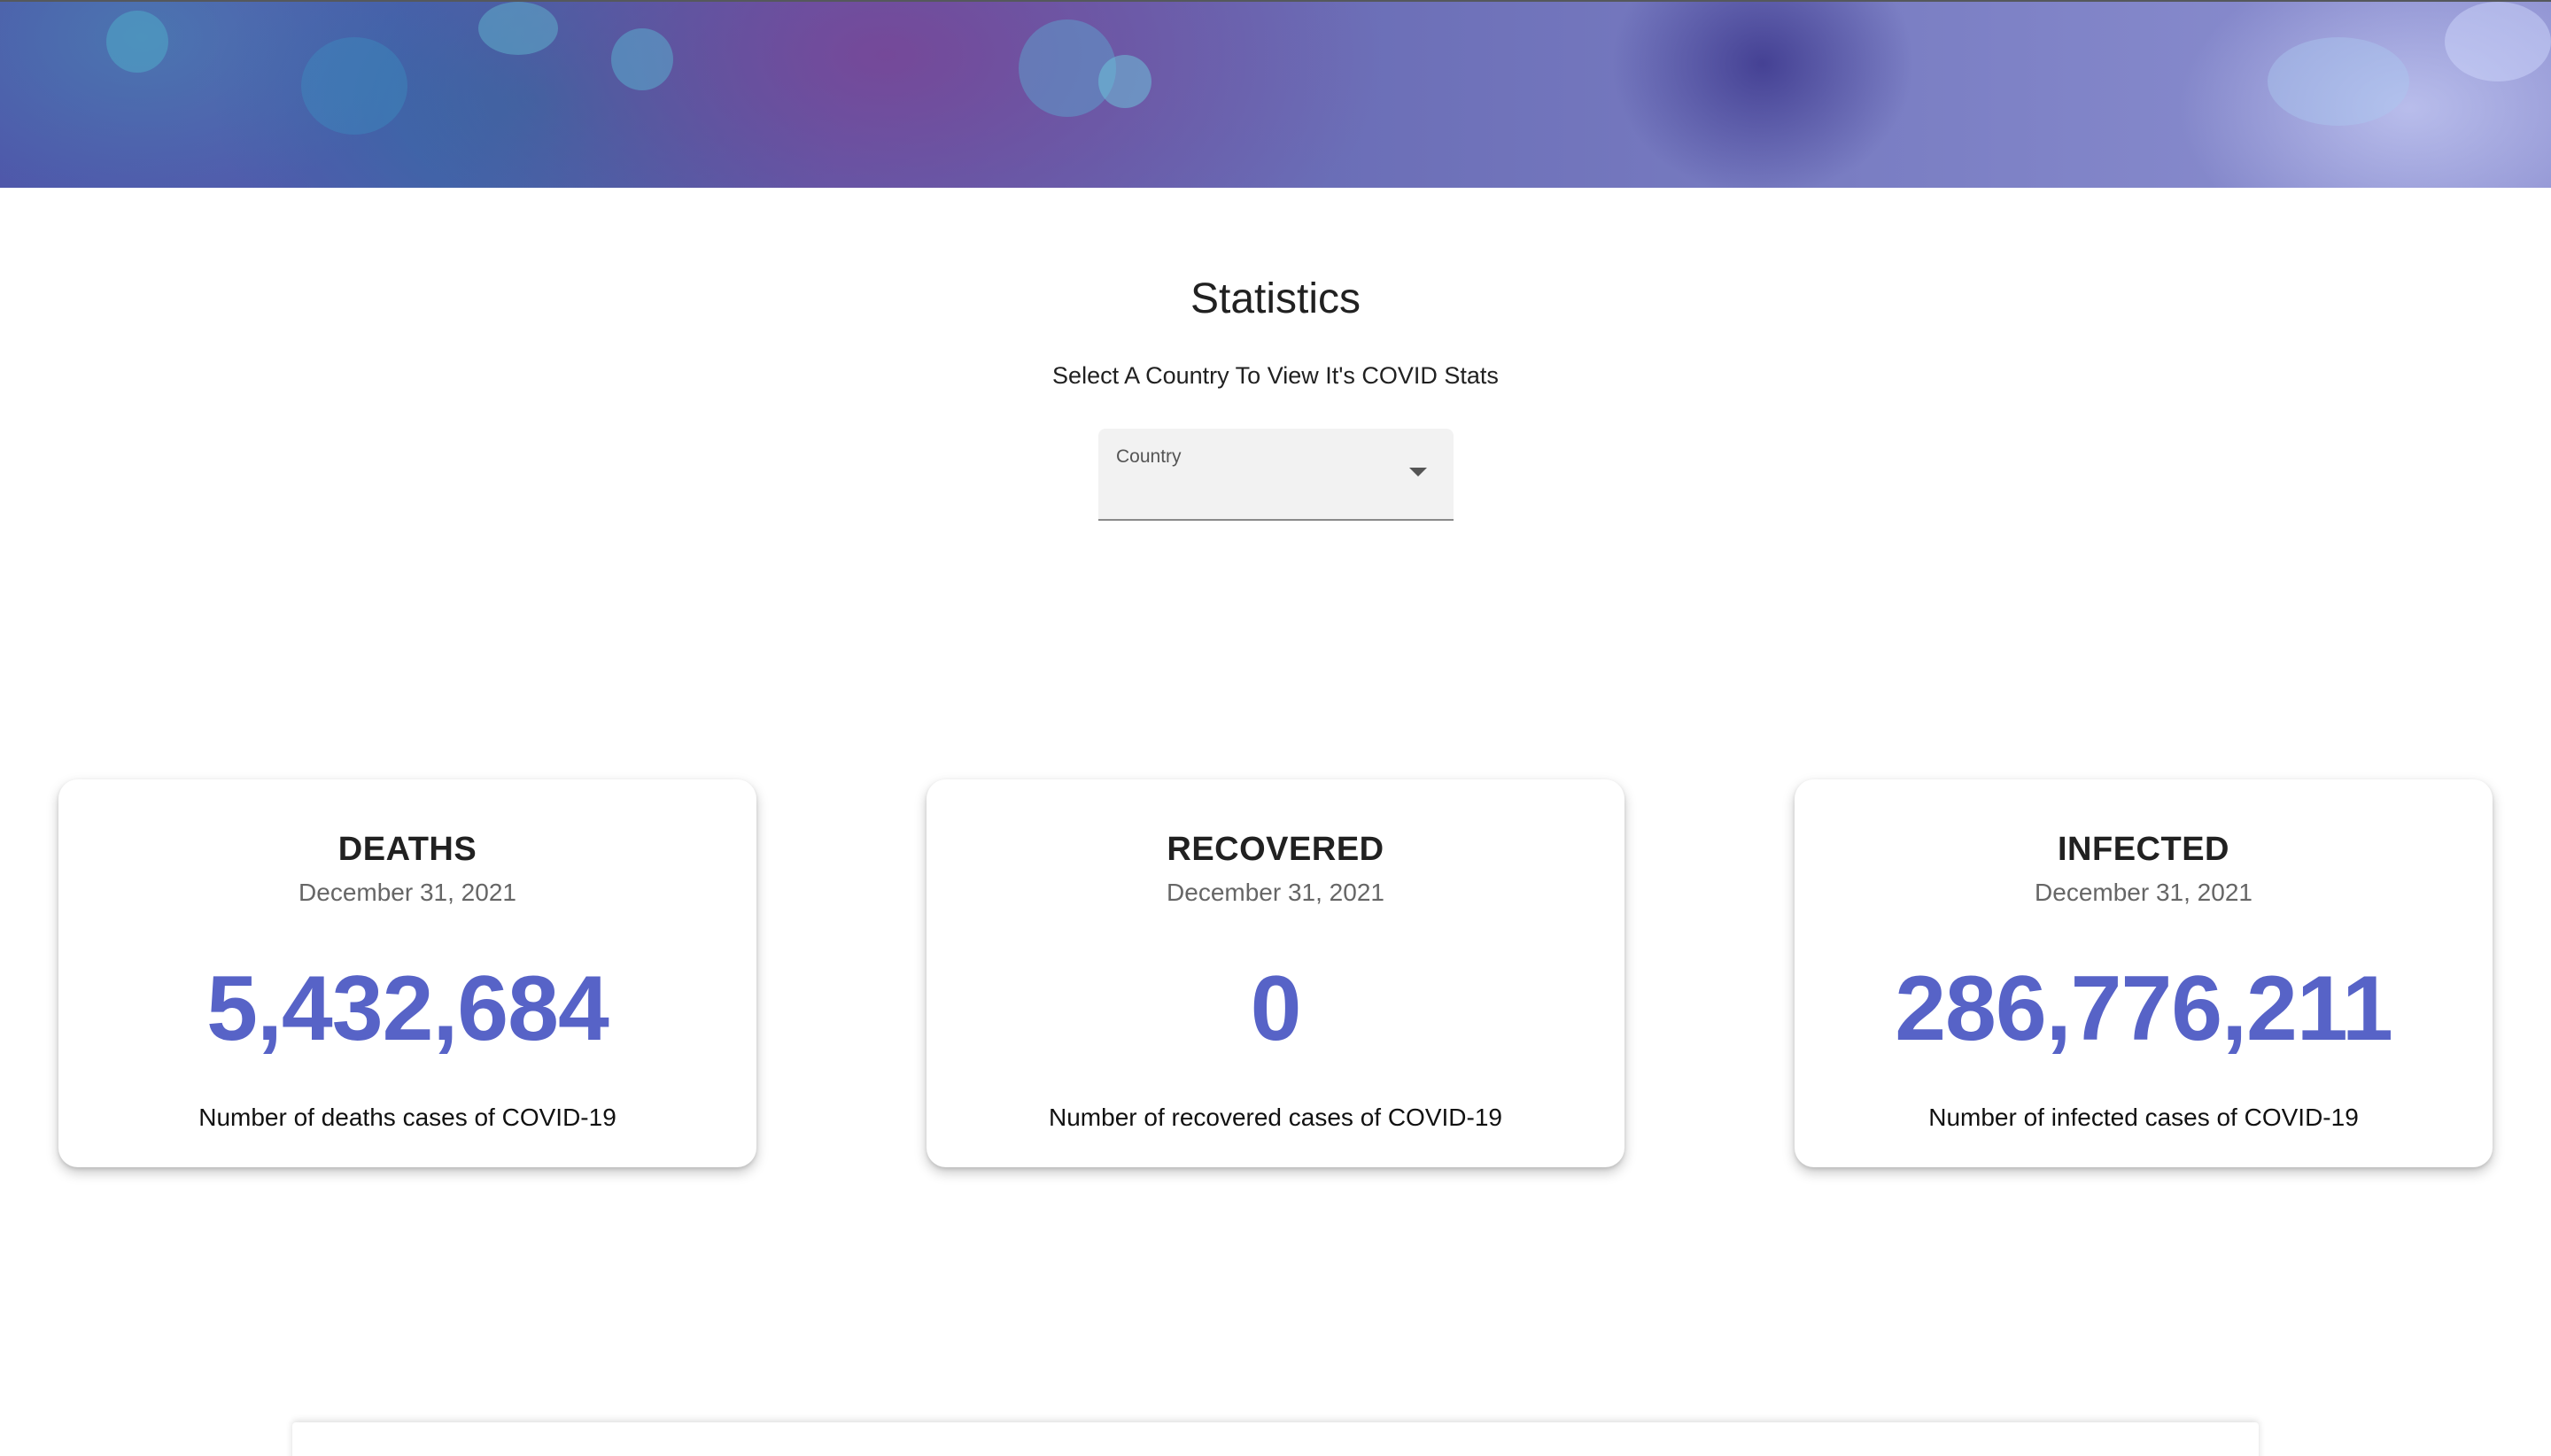 This screenshot has height=1456, width=2551. What do you see at coordinates (407, 1008) in the screenshot?
I see `card-value: 5,432,684` at bounding box center [407, 1008].